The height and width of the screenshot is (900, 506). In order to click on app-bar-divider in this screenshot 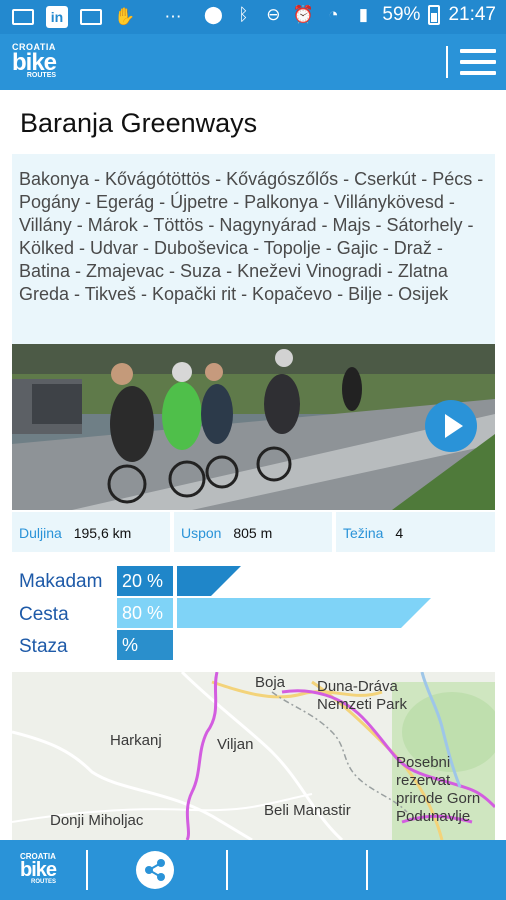, I will do `click(447, 62)`.